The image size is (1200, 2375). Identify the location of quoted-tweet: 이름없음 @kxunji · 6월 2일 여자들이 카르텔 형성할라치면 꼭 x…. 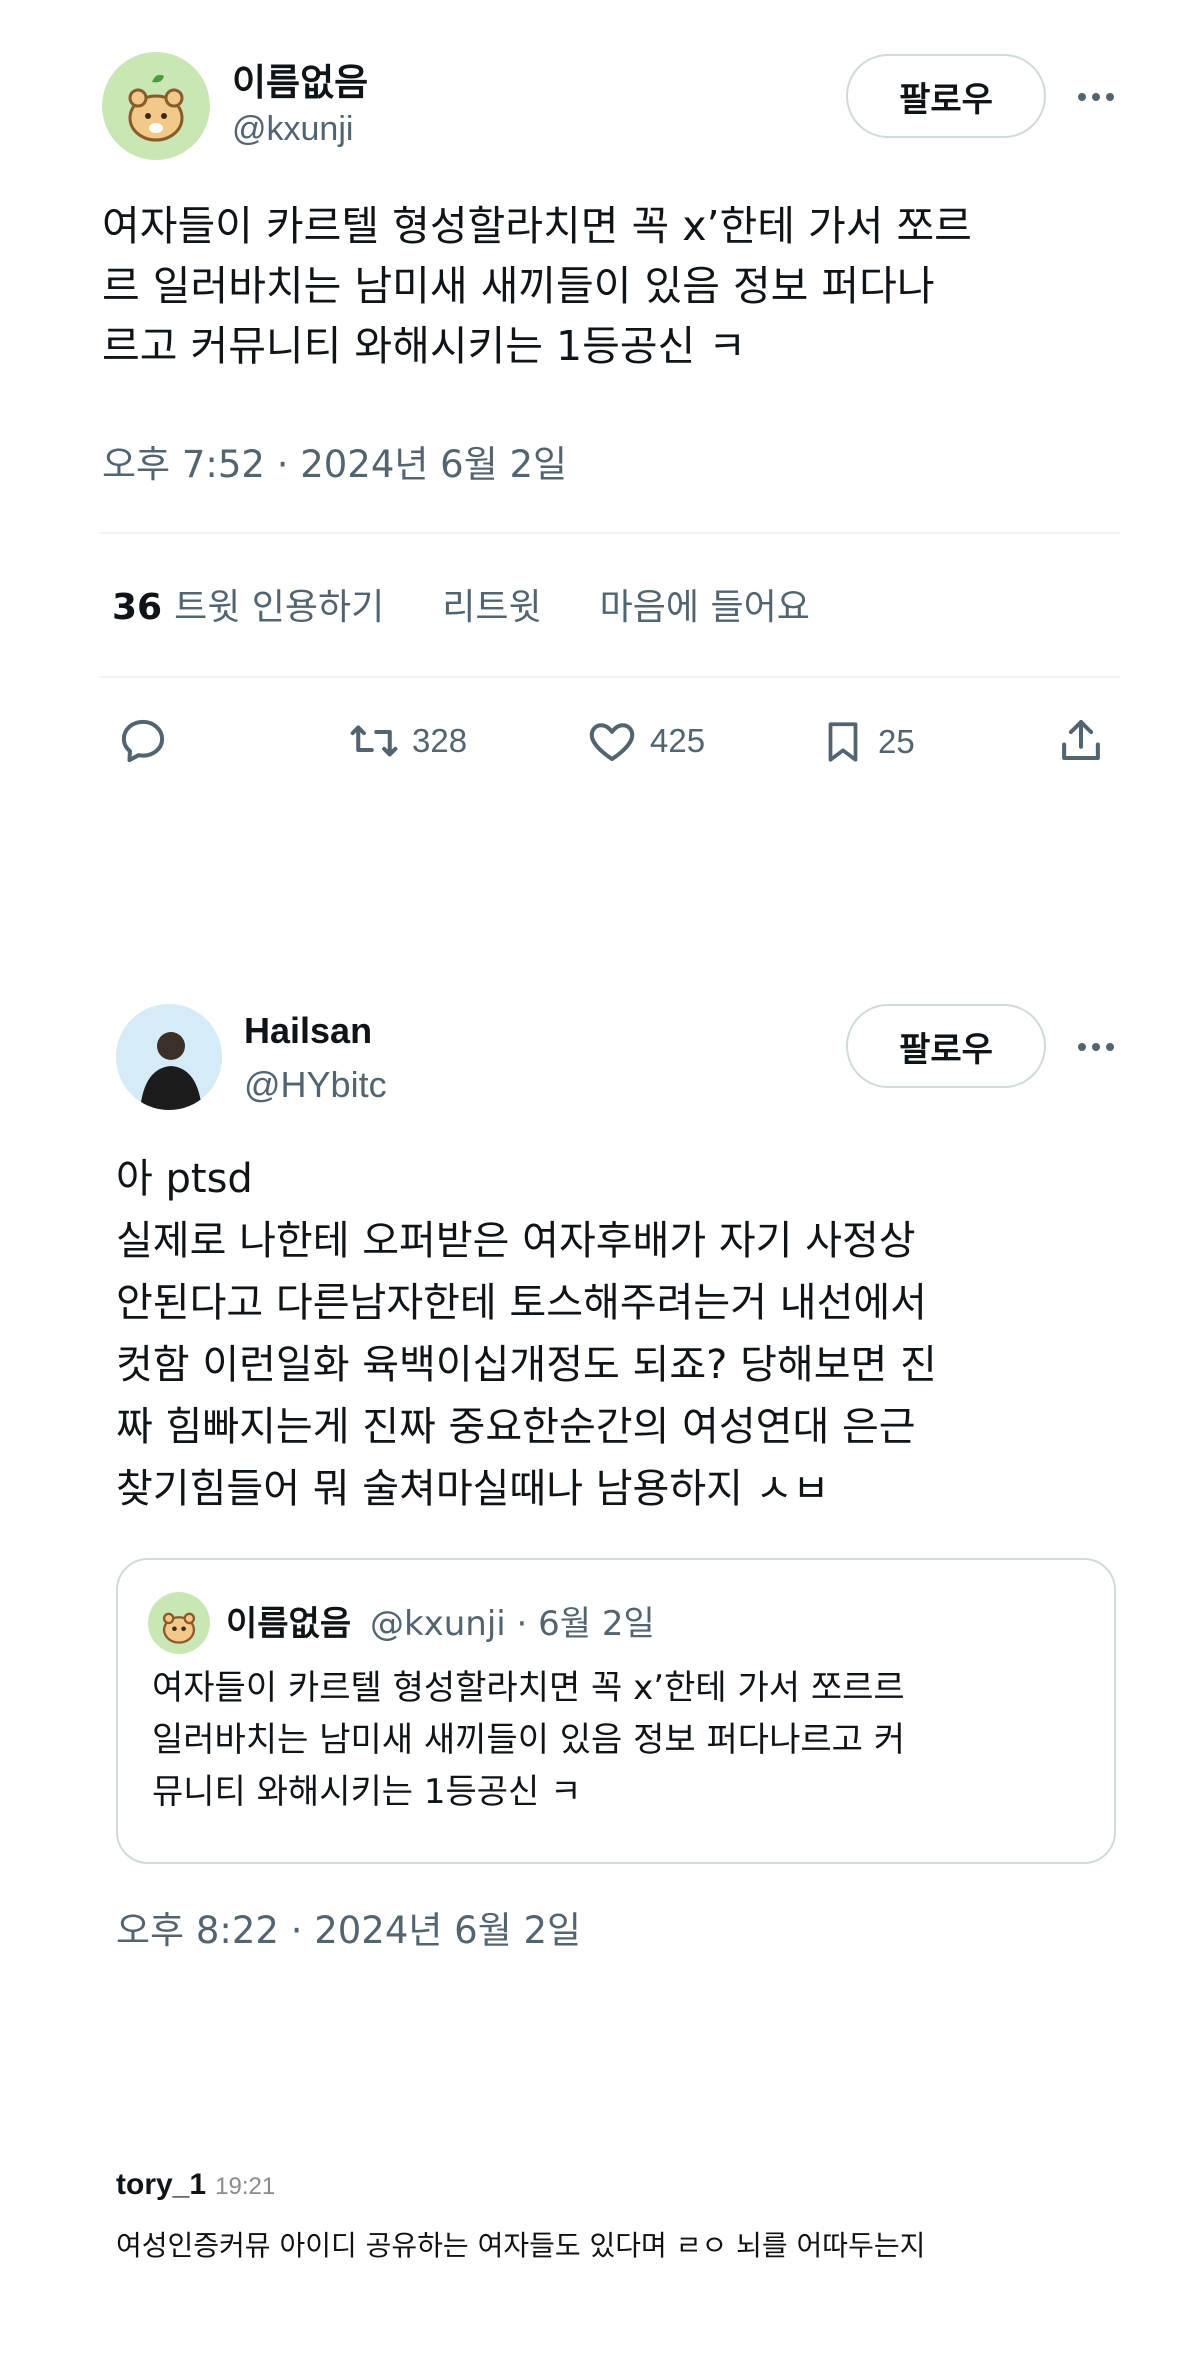
(616, 1711).